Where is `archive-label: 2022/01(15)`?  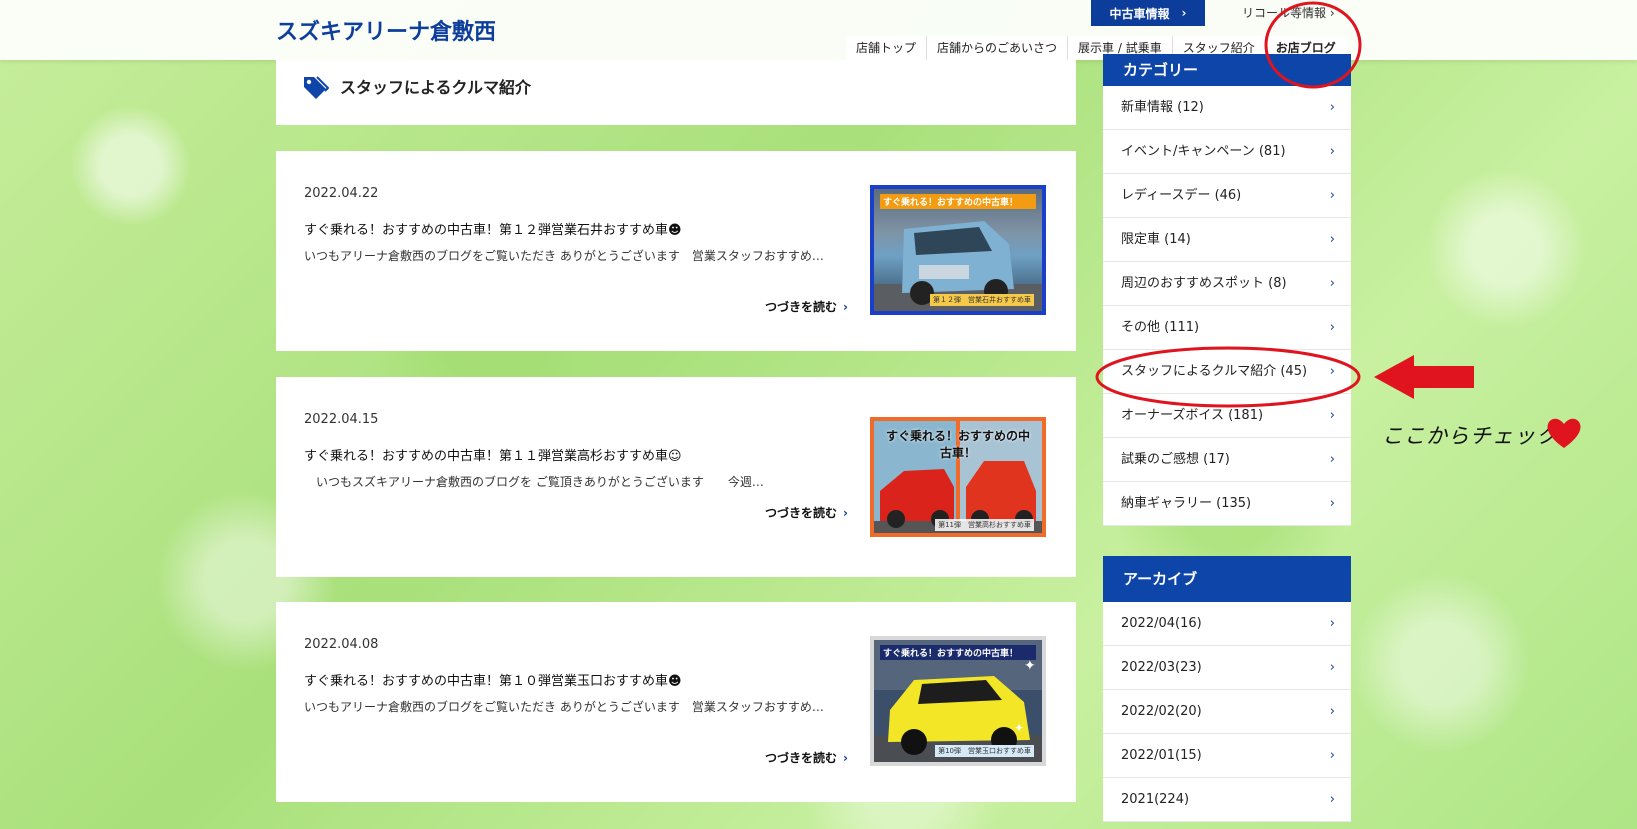
archive-label: 2022/01(15) is located at coordinates (1161, 755).